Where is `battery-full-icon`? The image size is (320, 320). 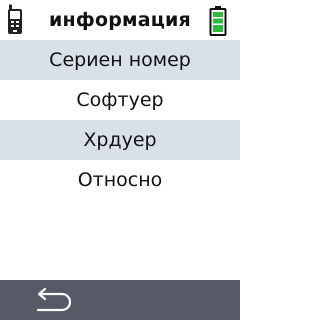
battery-full-icon is located at coordinates (218, 21).